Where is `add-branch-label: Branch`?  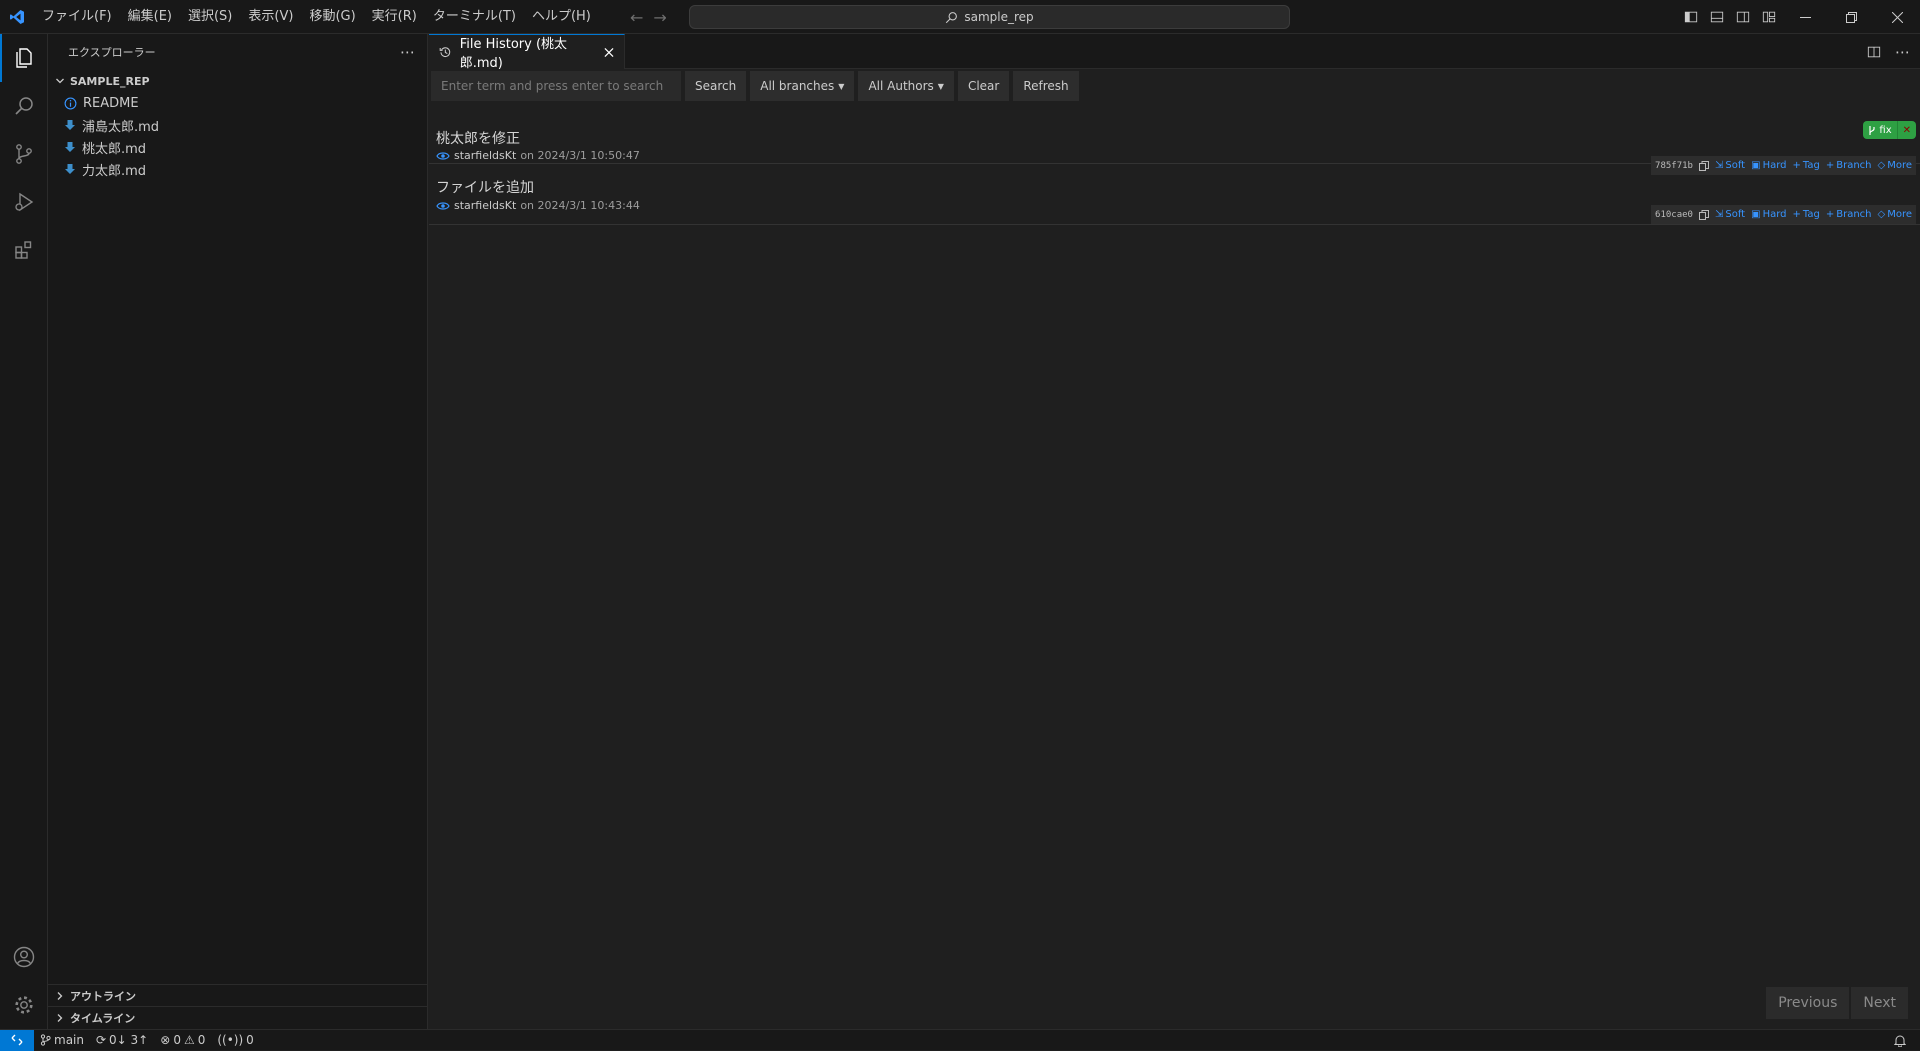 add-branch-label: Branch is located at coordinates (1854, 214).